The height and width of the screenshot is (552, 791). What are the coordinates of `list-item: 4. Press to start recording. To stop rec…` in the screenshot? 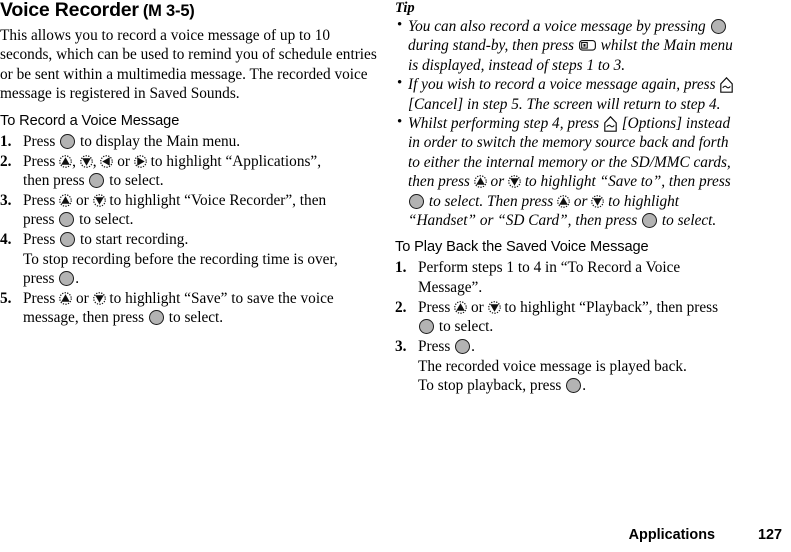 It's located at (191, 259).